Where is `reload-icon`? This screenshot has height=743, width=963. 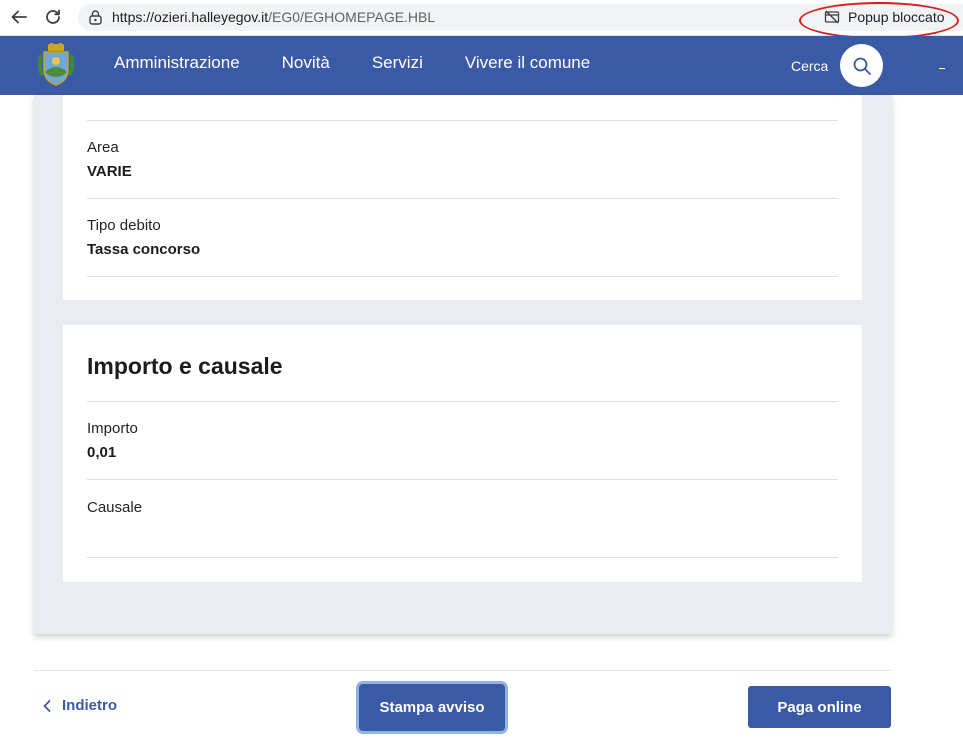
reload-icon is located at coordinates (53, 17).